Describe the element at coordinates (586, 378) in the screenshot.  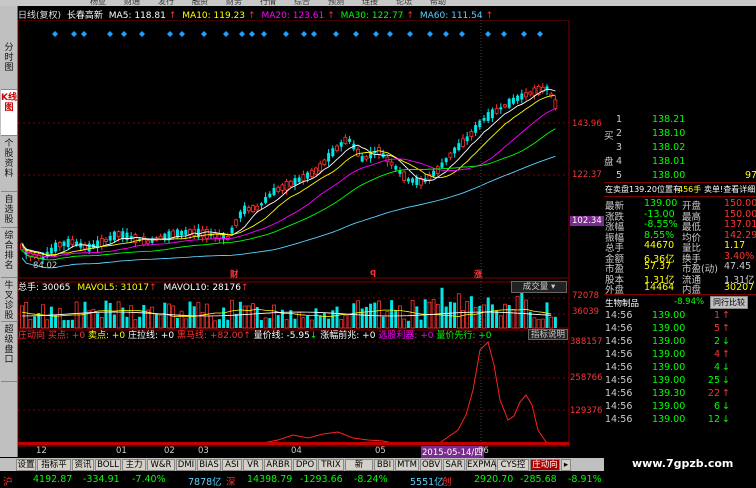
I see `indicator-tick-258766: 258766` at that location.